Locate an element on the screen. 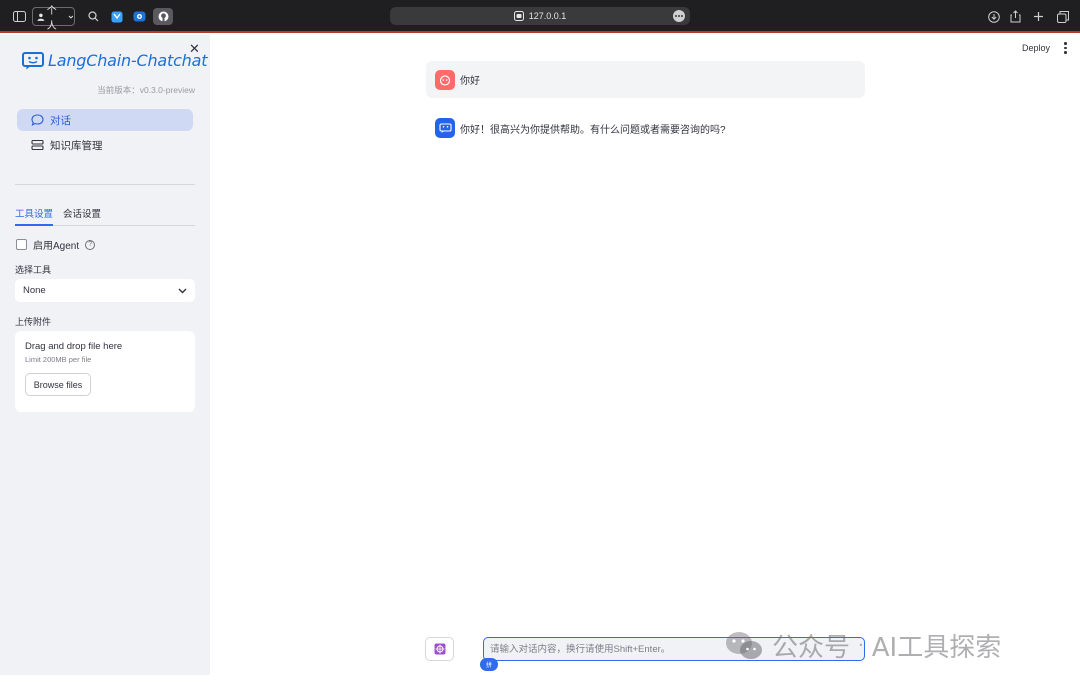 The image size is (1080, 689). settings-tabs: 工具设置 会话设置 is located at coordinates (105, 215).